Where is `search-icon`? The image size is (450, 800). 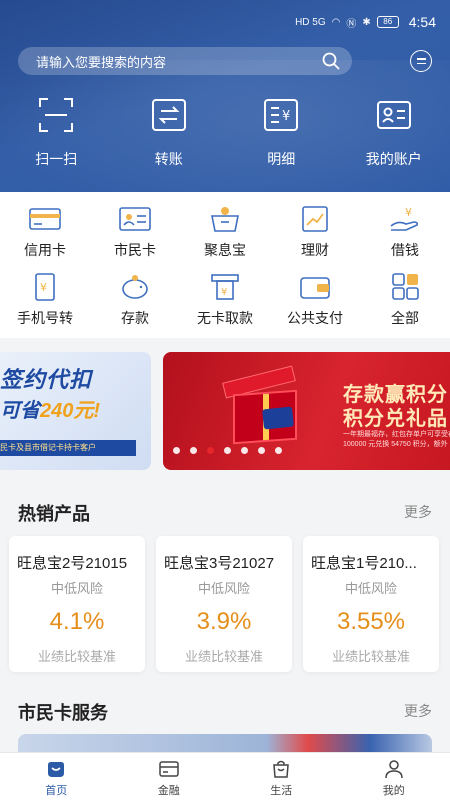 search-icon is located at coordinates (331, 61).